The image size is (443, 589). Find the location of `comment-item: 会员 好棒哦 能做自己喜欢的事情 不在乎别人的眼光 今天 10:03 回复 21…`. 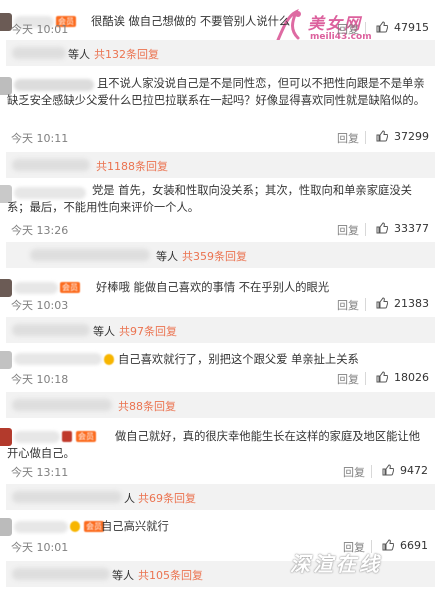

comment-item: 会员 好棒哦 能做自己喜欢的事情 不在乎别人的眼光 今天 10:03 回复 21… is located at coordinates (221, 306).